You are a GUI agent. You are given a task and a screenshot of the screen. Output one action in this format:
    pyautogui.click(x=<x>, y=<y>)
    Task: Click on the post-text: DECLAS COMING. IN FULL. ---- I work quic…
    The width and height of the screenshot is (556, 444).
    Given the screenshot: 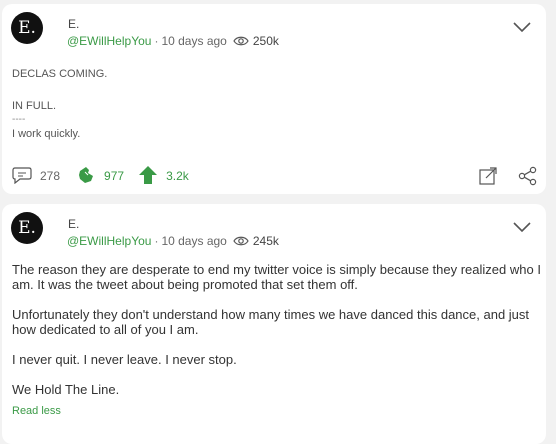 What is the action you would take?
    pyautogui.click(x=59, y=104)
    